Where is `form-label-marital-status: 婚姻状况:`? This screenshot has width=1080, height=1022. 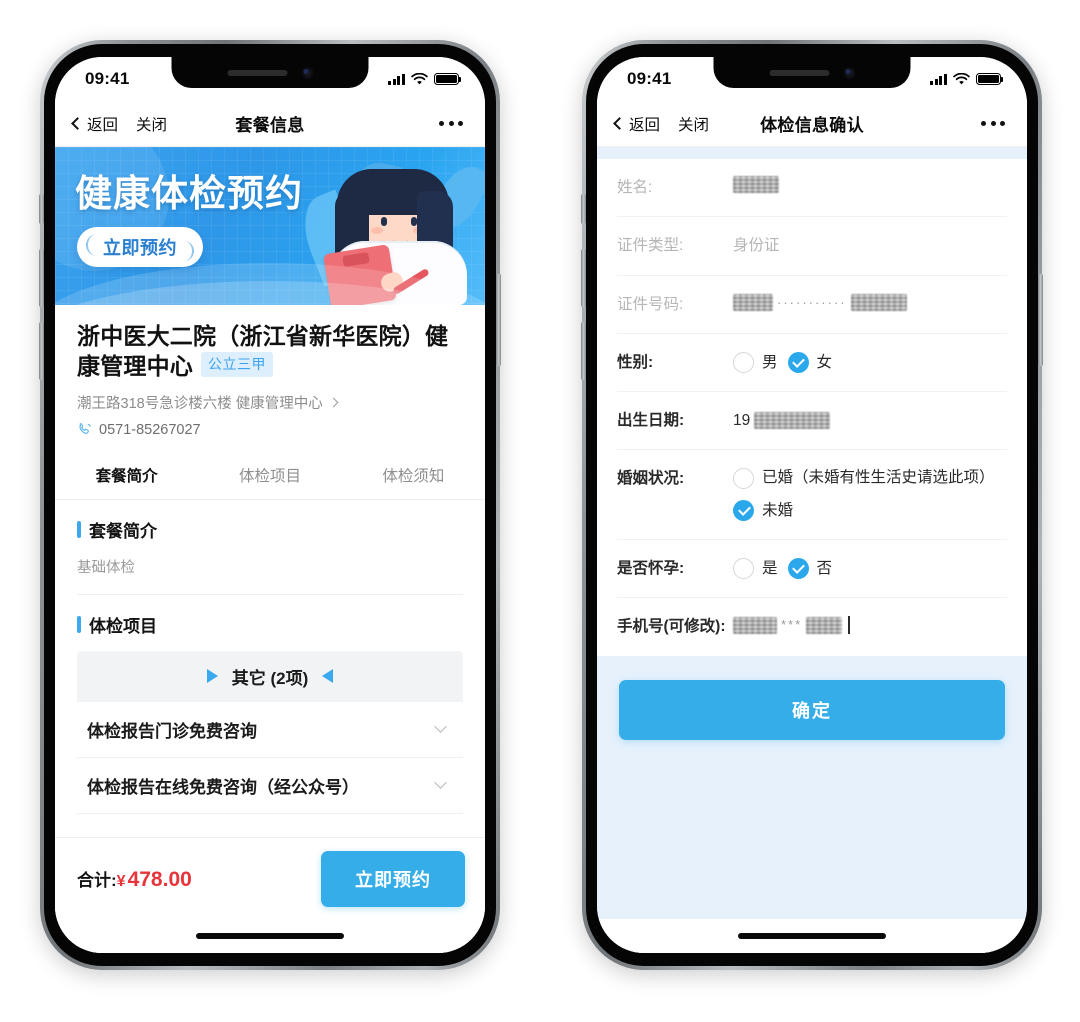 form-label-marital-status: 婚姻状况: is located at coordinates (651, 479).